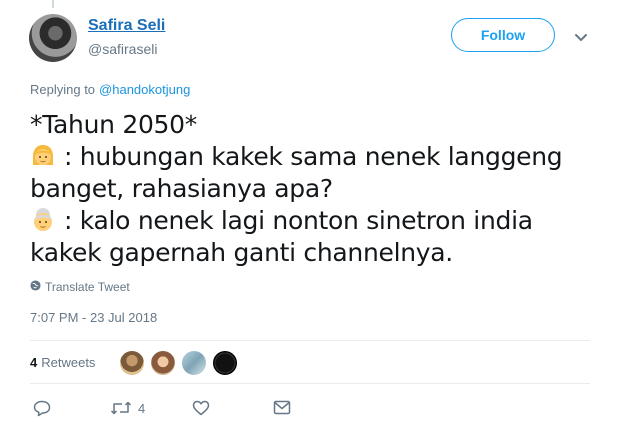  What do you see at coordinates (503, 35) in the screenshot?
I see `follow-button: Follow` at bounding box center [503, 35].